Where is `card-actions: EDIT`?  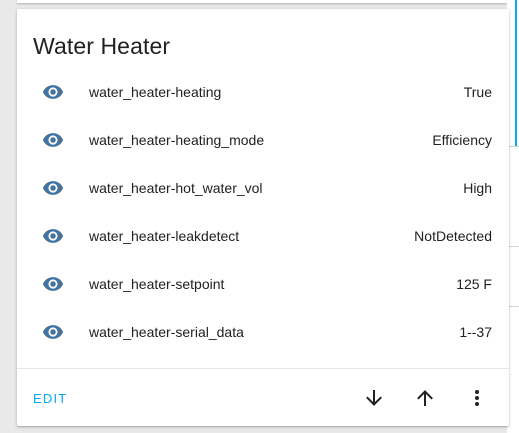
card-actions: EDIT is located at coordinates (263, 397).